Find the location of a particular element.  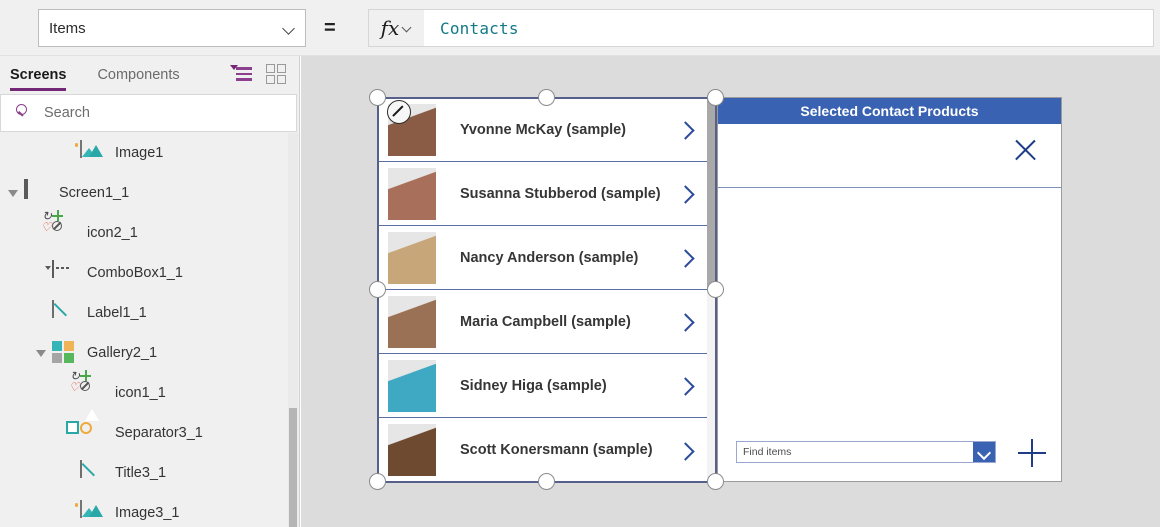

gallery-item: Scott Konersmann (sample) is located at coordinates (547, 449).